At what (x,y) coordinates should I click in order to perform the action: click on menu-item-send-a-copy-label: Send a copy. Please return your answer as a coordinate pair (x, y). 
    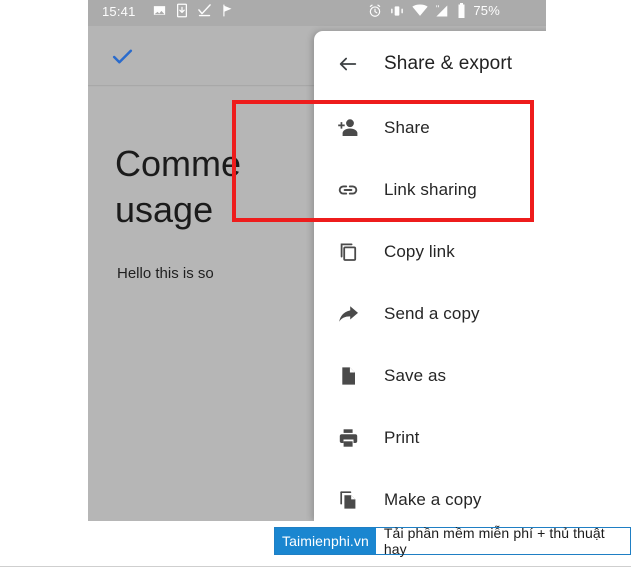
    Looking at the image, I should click on (432, 313).